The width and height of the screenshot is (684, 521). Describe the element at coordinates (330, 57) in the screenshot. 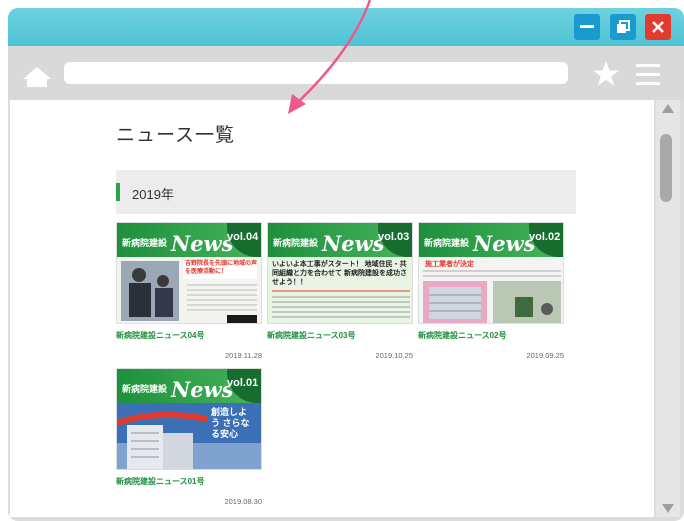

I see `pointer-arrow-icon` at that location.